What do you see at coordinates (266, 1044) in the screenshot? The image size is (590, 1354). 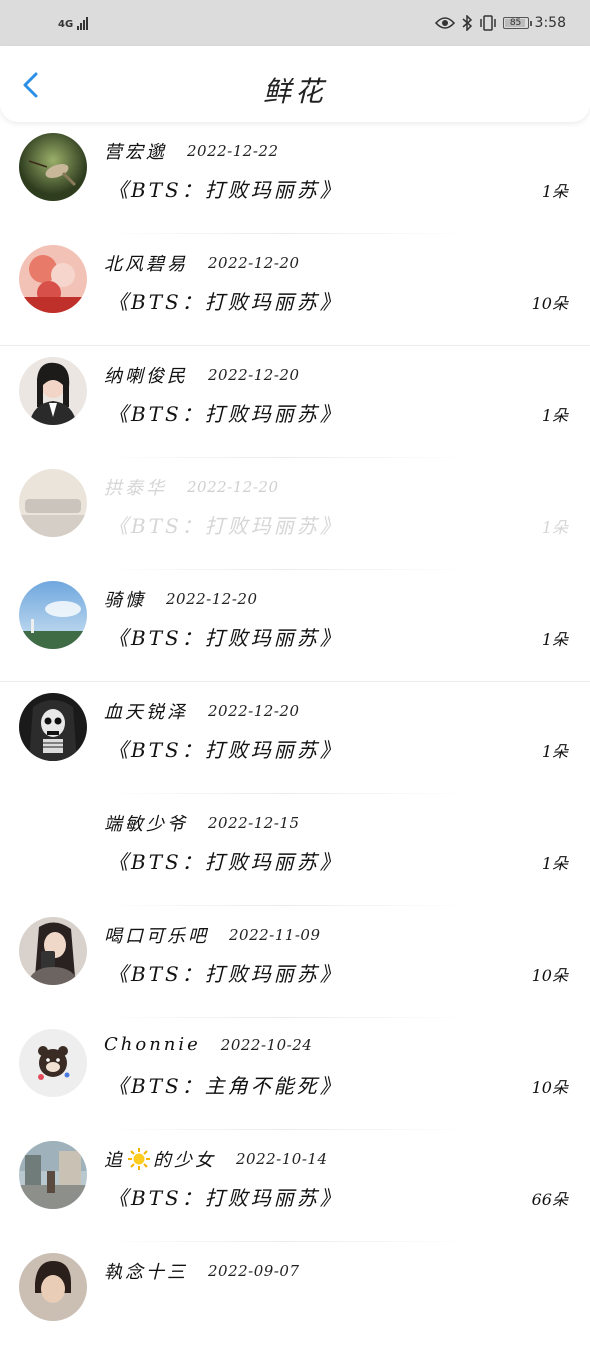 I see `date: 2022-10-24` at bounding box center [266, 1044].